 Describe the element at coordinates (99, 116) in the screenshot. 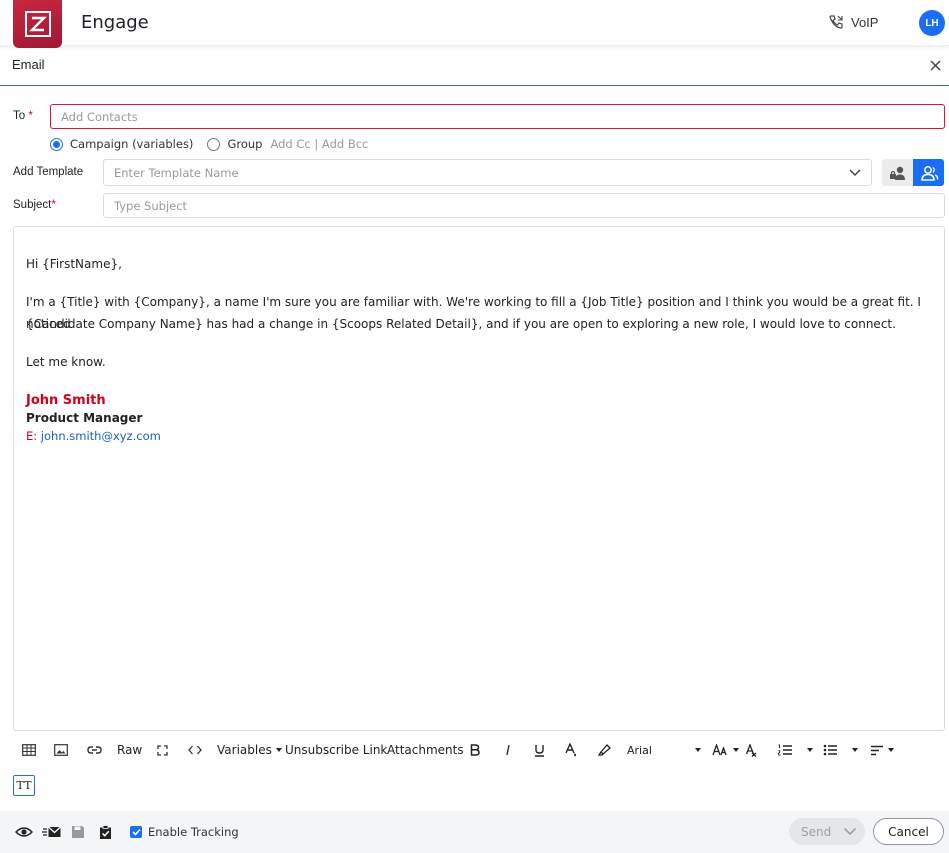

I see `to-placeholder: Add Contacts` at that location.